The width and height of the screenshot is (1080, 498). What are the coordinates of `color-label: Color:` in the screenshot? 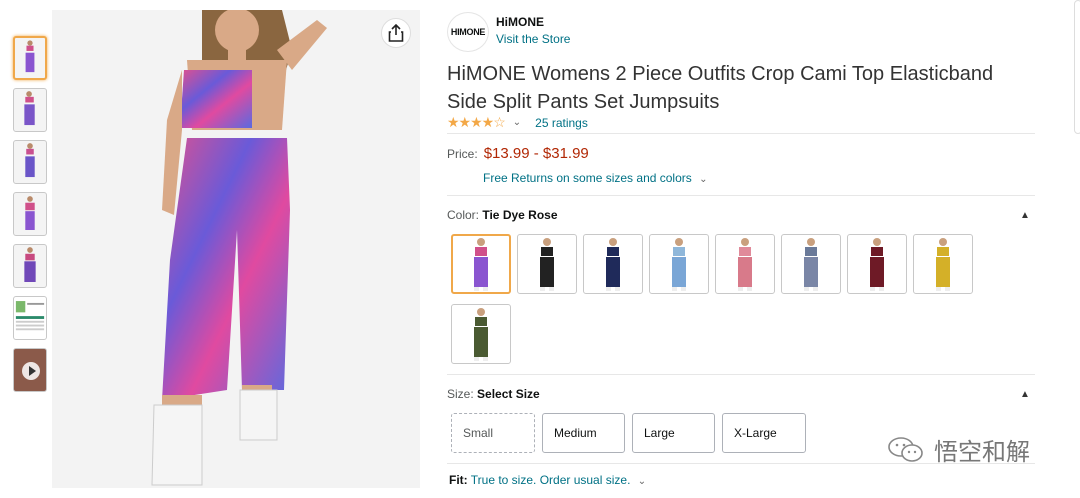 It's located at (463, 215).